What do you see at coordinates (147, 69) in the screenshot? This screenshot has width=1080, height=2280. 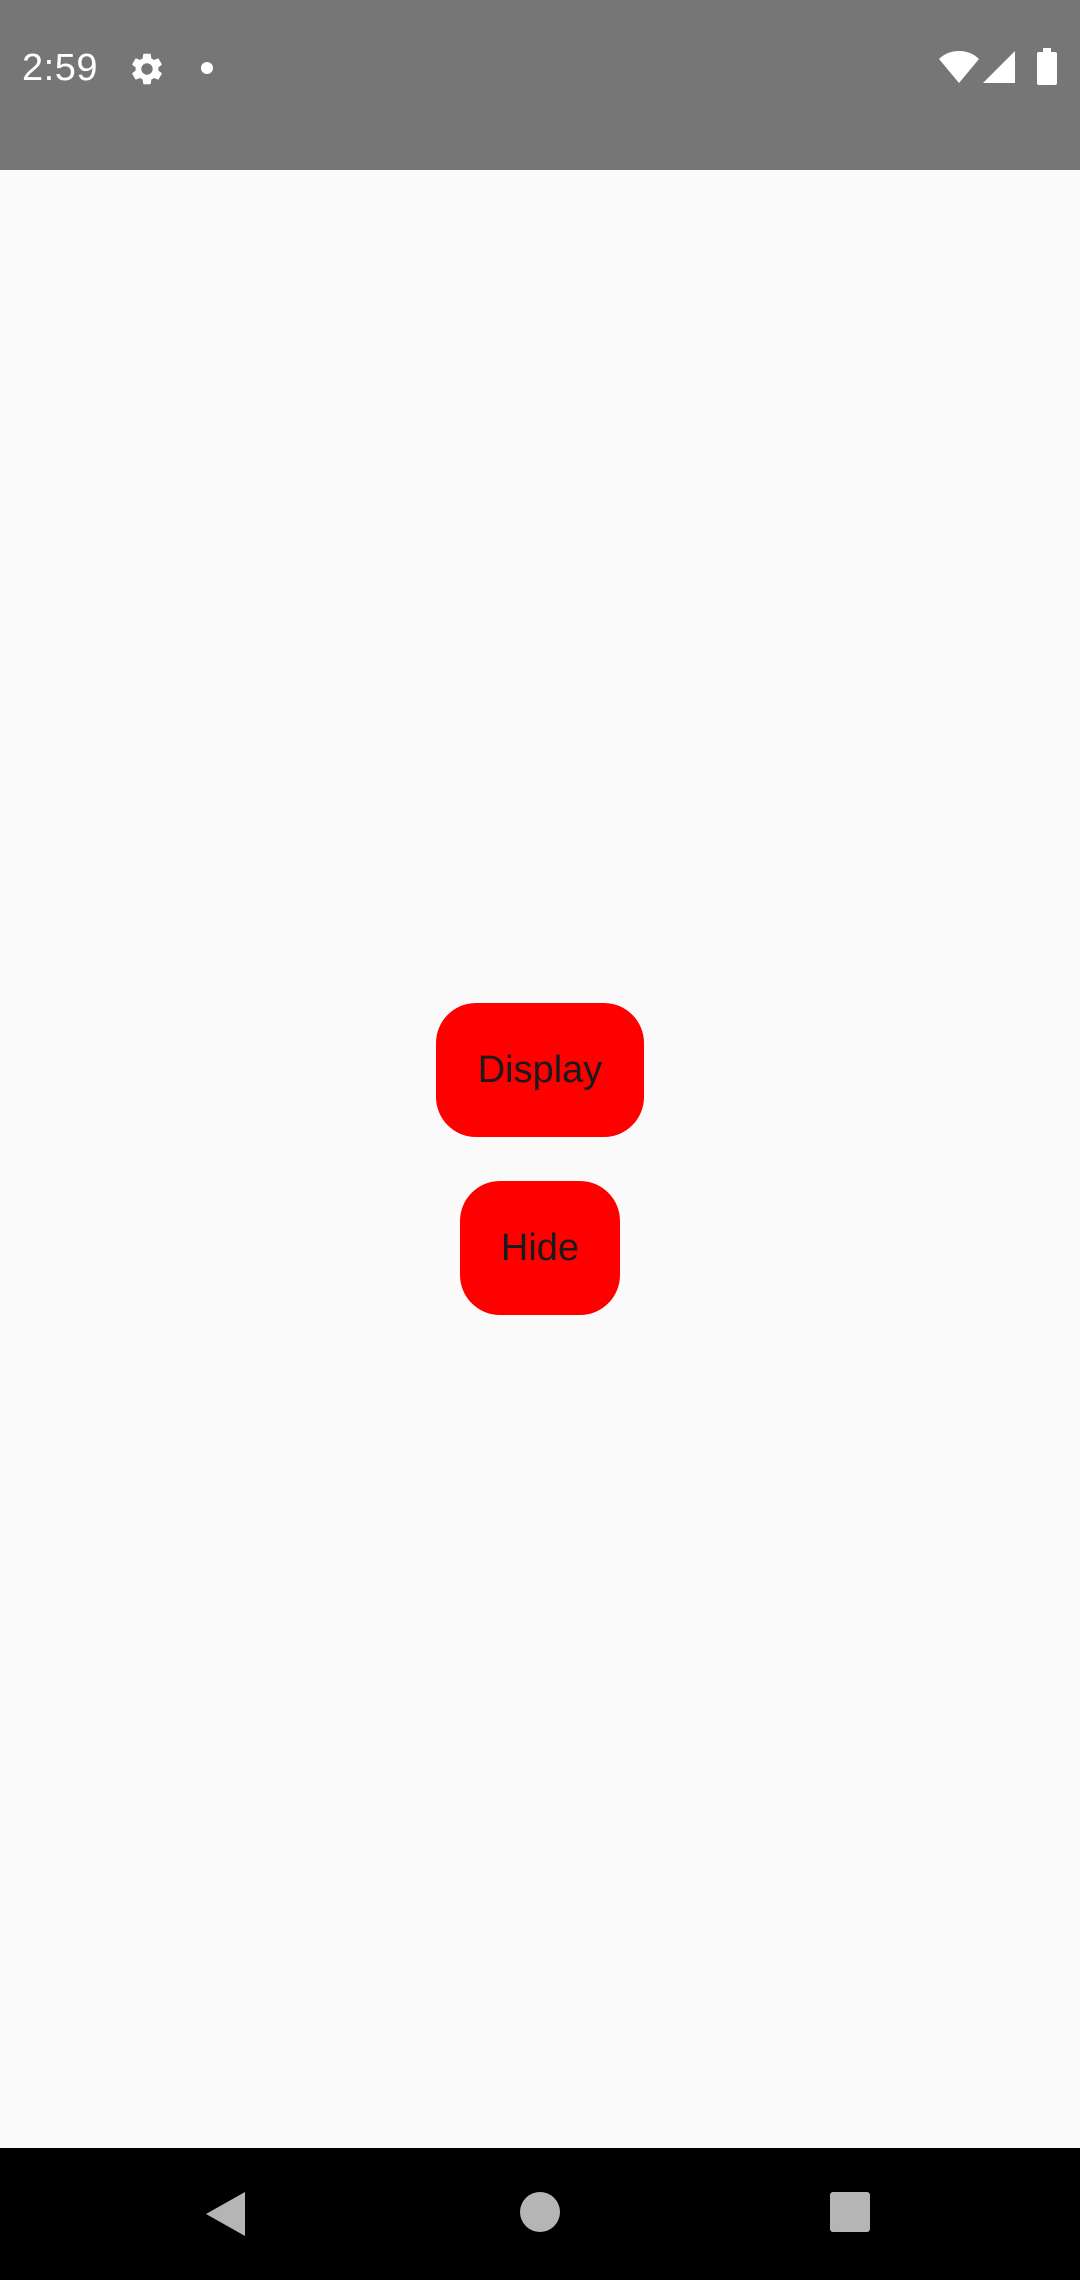 I see `gear-icon` at bounding box center [147, 69].